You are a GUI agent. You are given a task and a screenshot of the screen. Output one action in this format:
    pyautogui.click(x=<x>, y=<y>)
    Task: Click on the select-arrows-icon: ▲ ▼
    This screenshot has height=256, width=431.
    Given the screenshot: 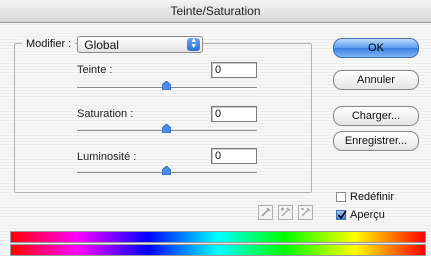 What is the action you would take?
    pyautogui.click(x=194, y=44)
    